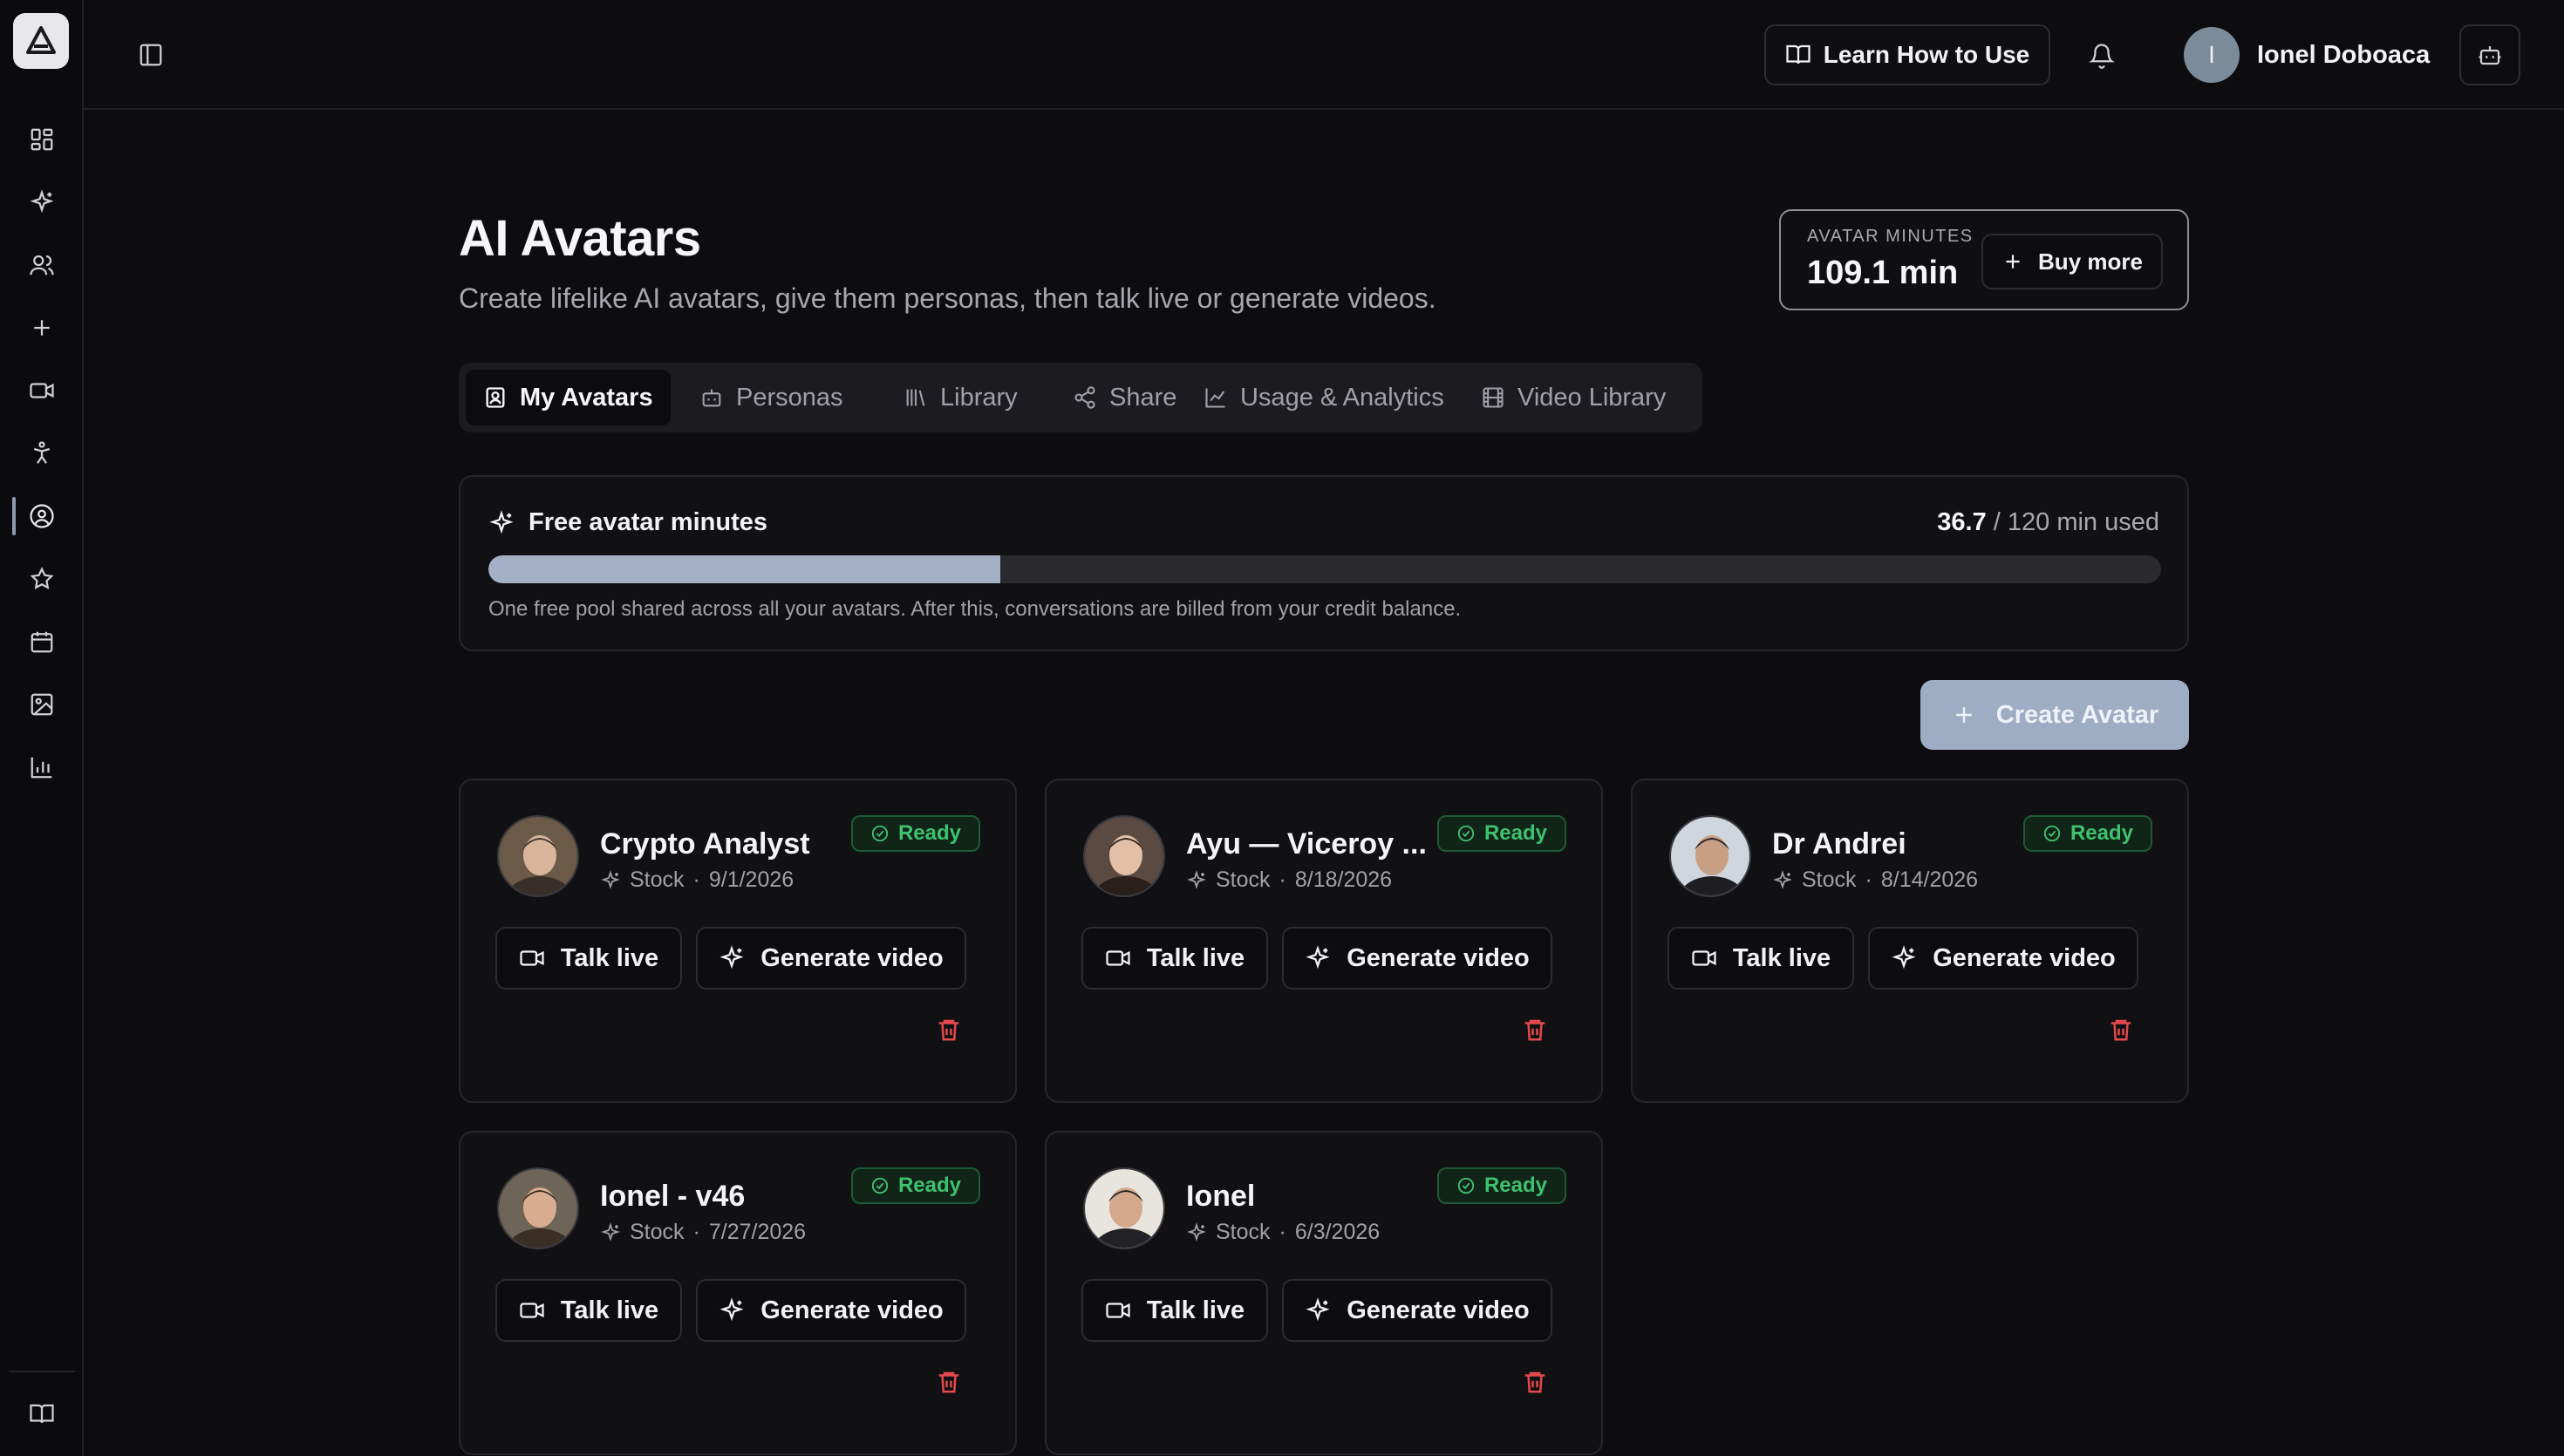 The height and width of the screenshot is (1456, 2564). Describe the element at coordinates (1927, 54) in the screenshot. I see `learn-button-label: Learn How to Use` at that location.